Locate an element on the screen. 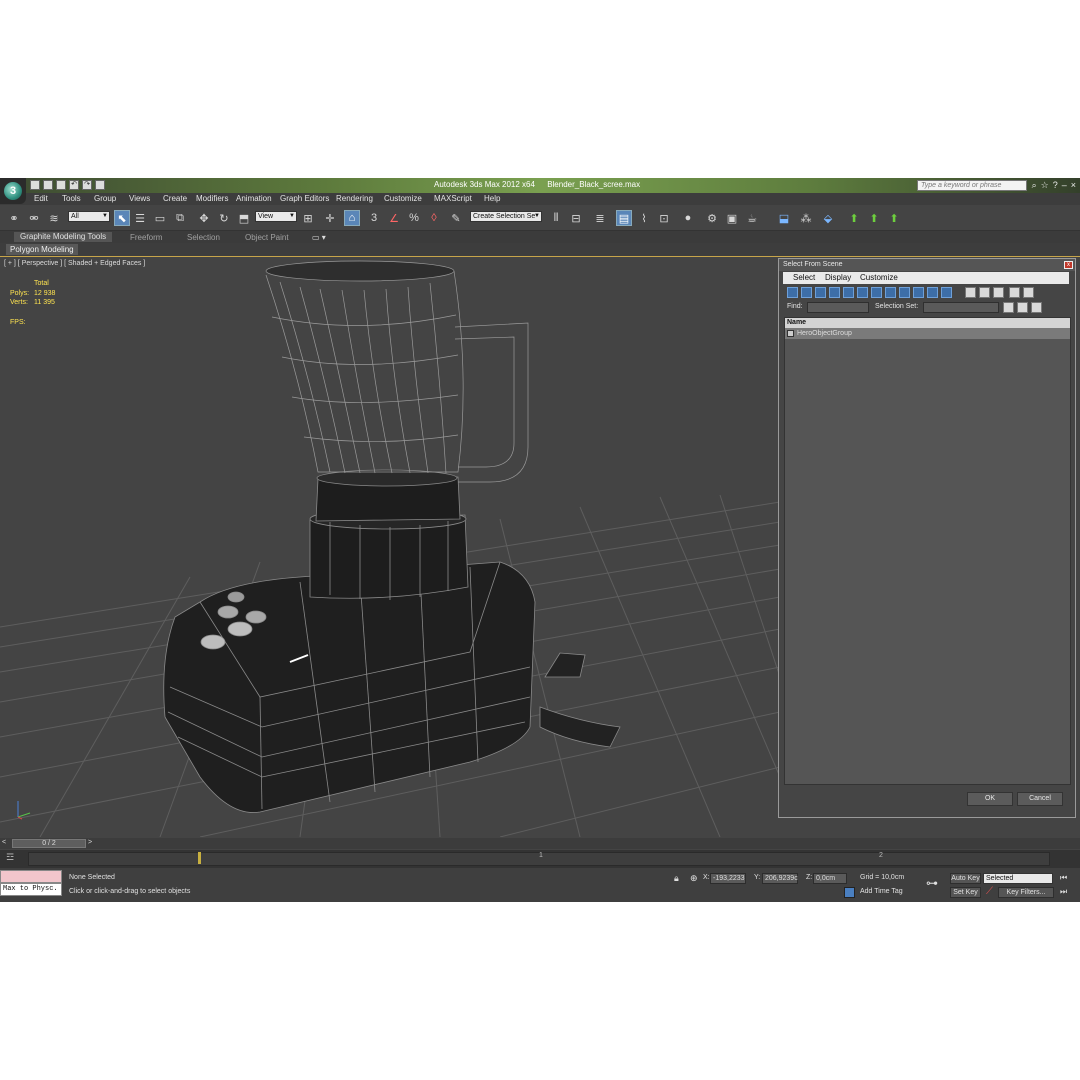  percent-snap-icon: % is located at coordinates (414, 218).